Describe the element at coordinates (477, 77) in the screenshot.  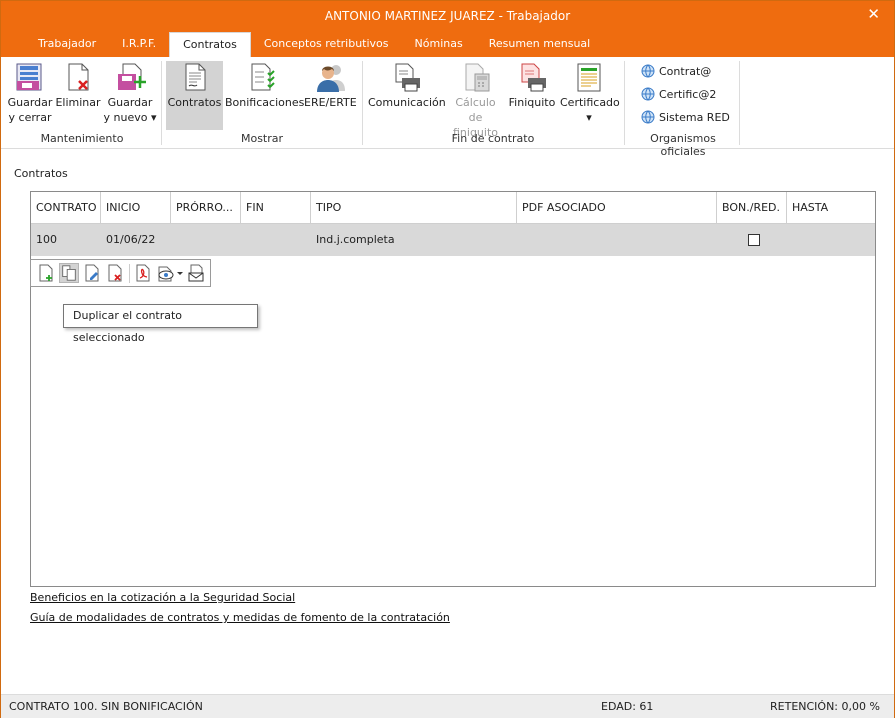
I see `calculator-icon` at that location.